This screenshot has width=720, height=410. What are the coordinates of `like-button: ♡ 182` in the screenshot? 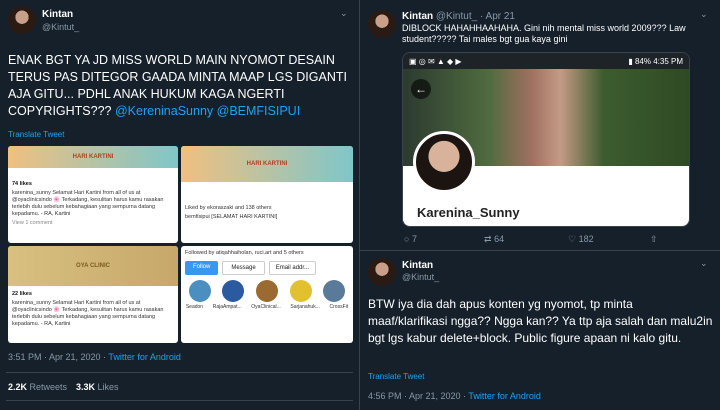 It's located at (581, 239).